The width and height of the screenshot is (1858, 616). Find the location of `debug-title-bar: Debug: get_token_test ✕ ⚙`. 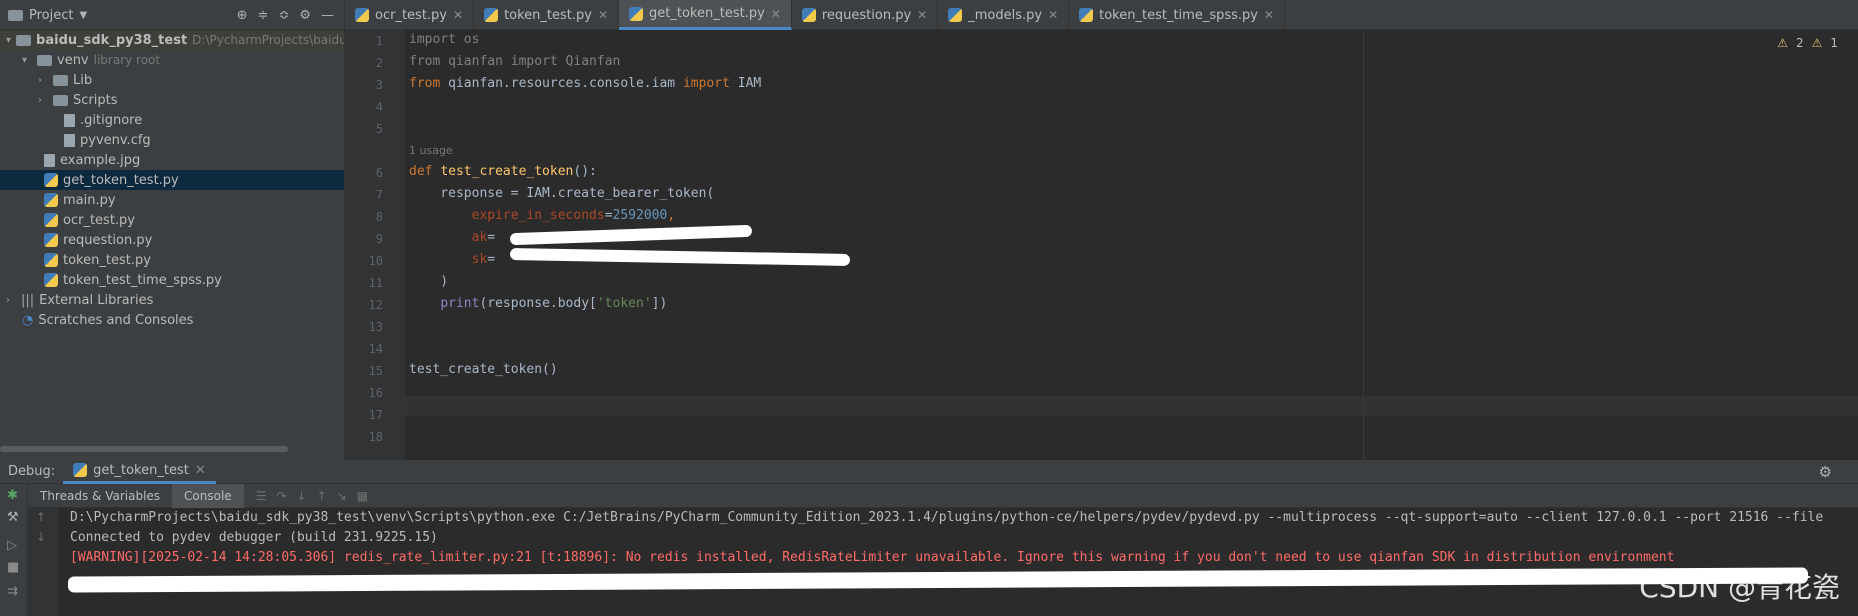

debug-title-bar: Debug: get_token_test ✕ ⚙ is located at coordinates (929, 472).